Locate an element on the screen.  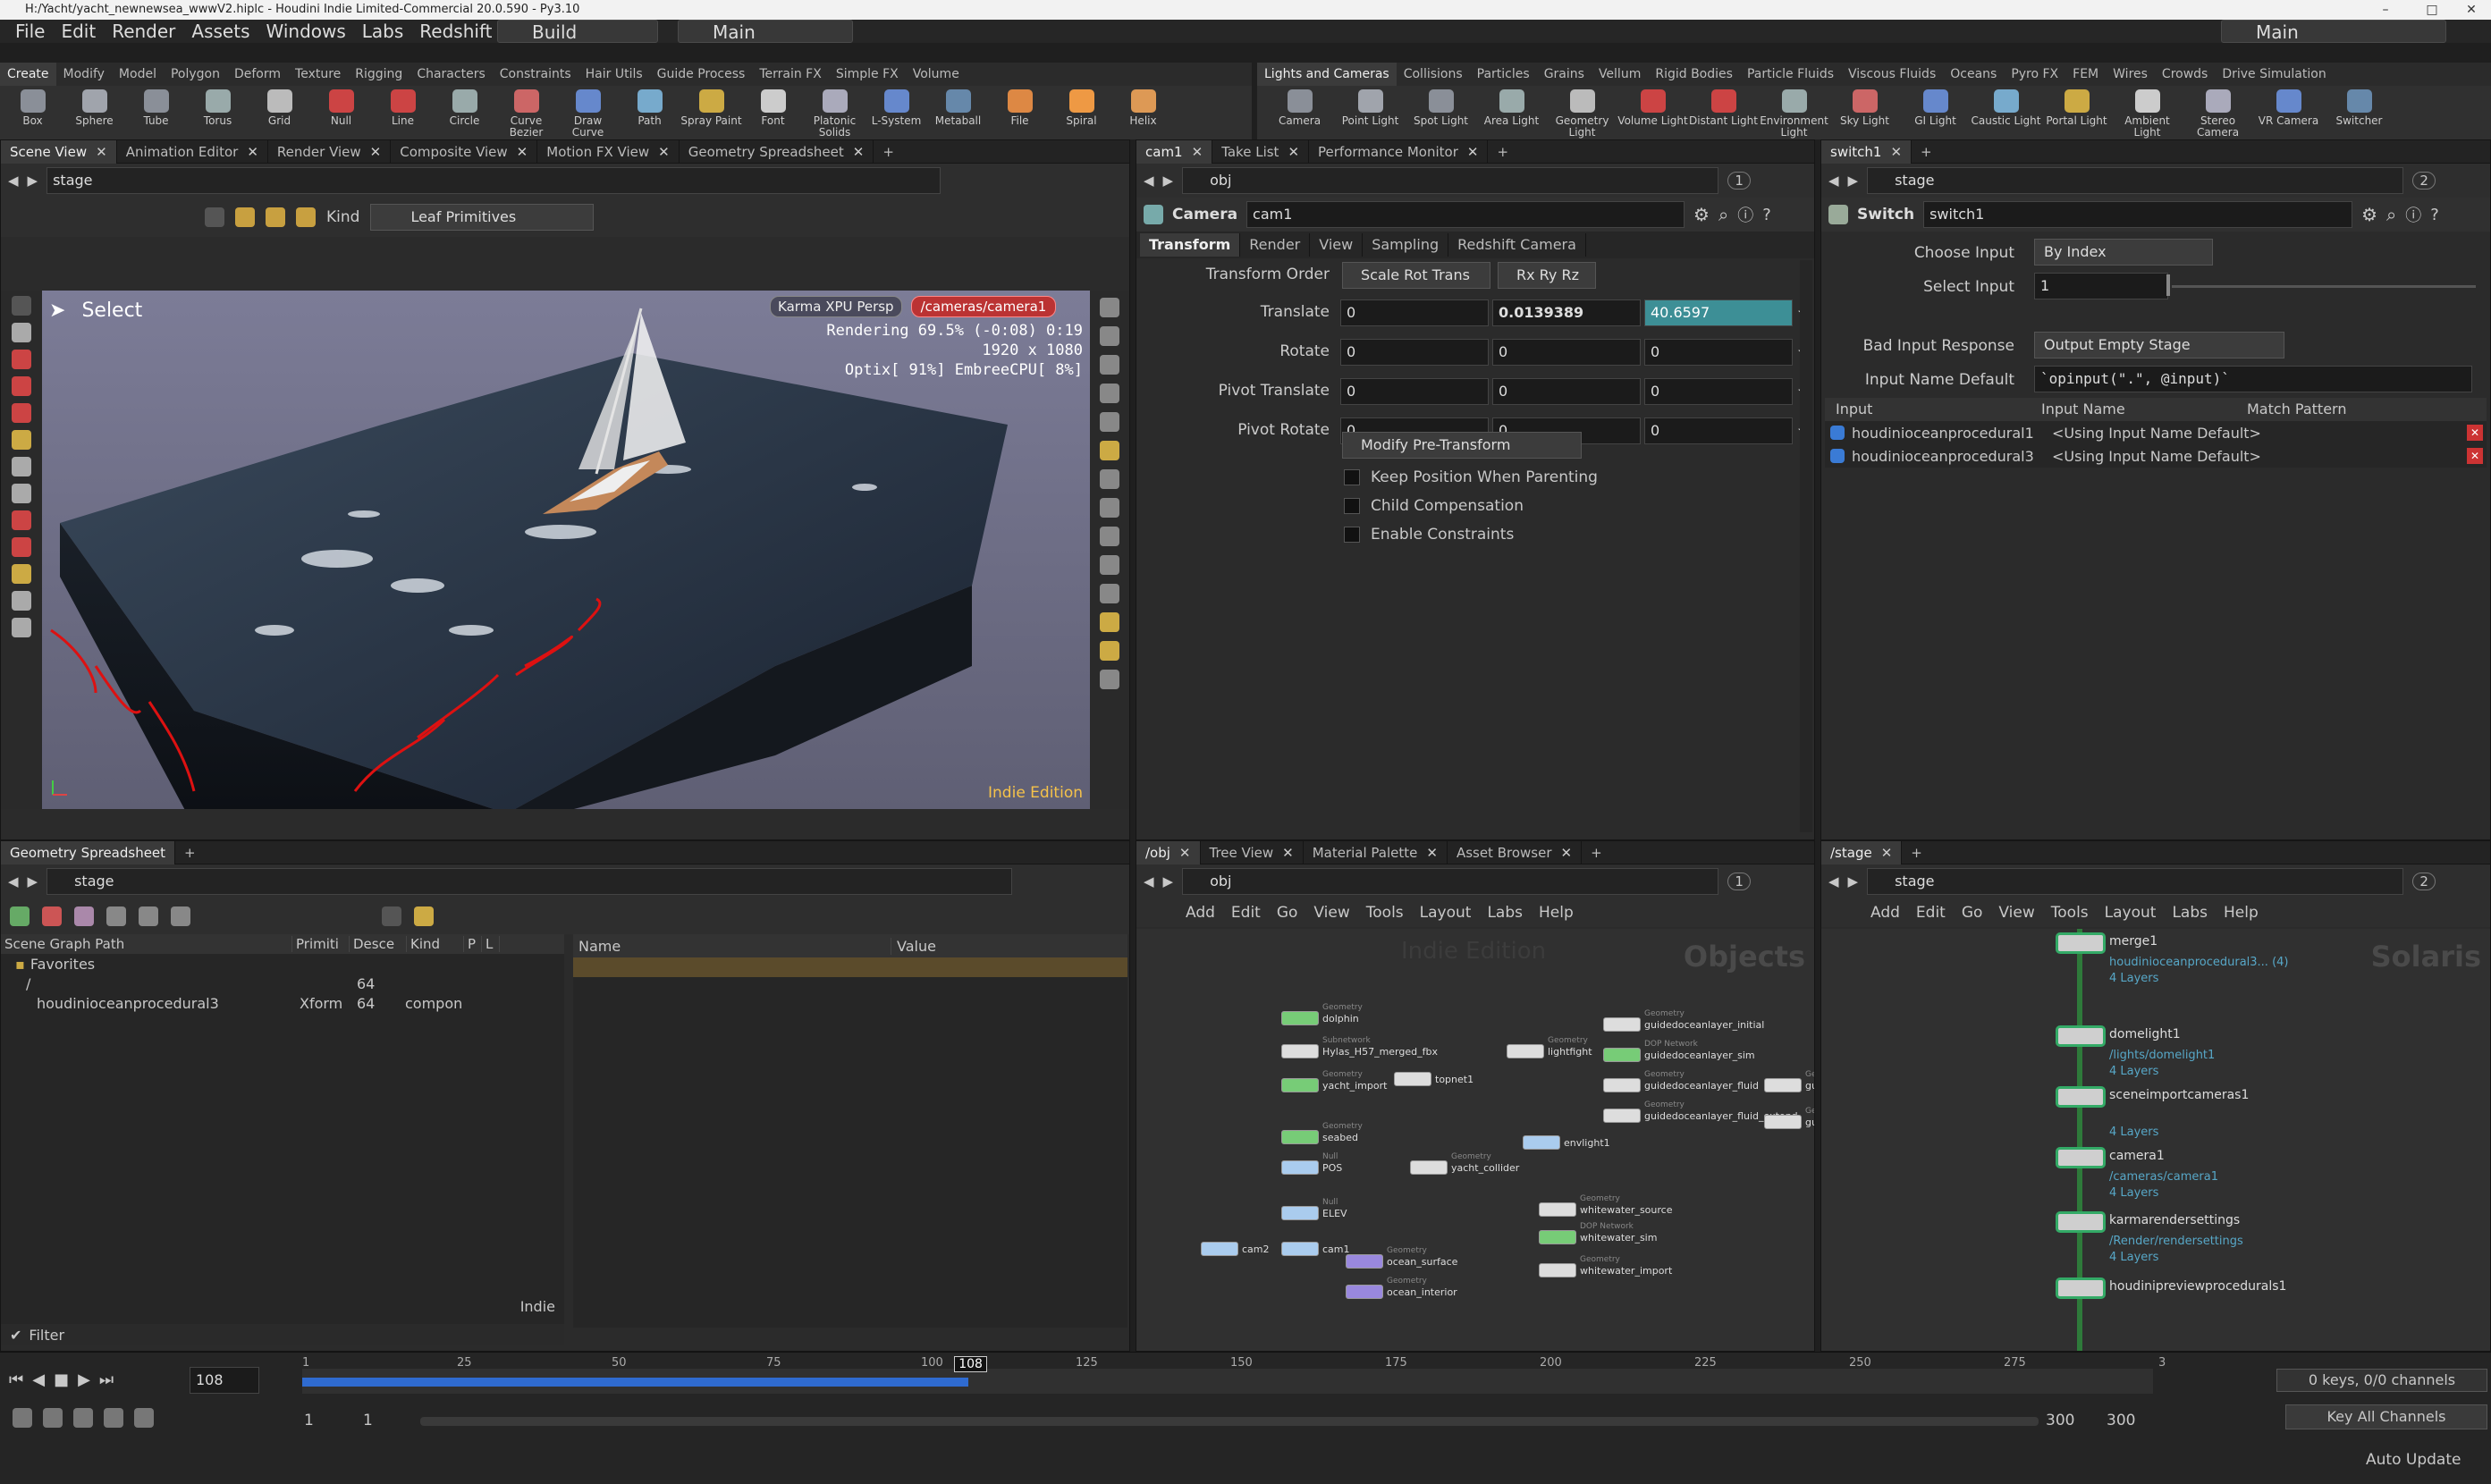
checkbox is located at coordinates (1352, 477).